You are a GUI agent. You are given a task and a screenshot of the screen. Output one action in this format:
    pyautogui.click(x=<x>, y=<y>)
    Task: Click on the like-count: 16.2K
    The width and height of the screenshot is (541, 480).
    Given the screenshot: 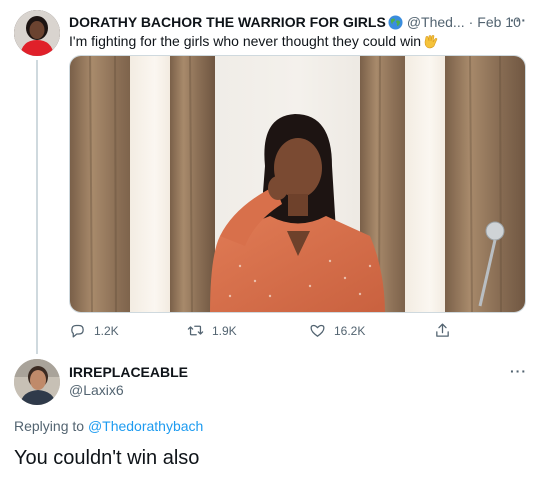 What is the action you would take?
    pyautogui.click(x=350, y=330)
    